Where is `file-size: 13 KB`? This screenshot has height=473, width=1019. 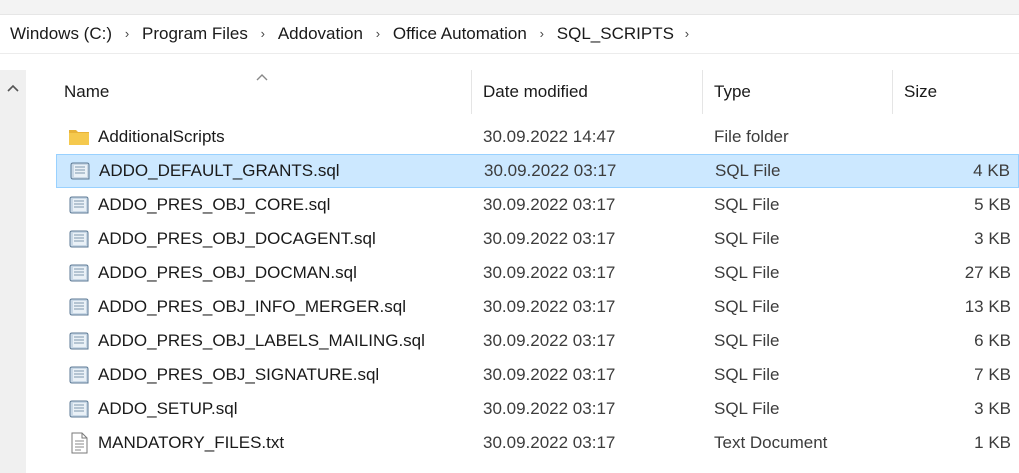
file-size: 13 KB is located at coordinates (987, 306).